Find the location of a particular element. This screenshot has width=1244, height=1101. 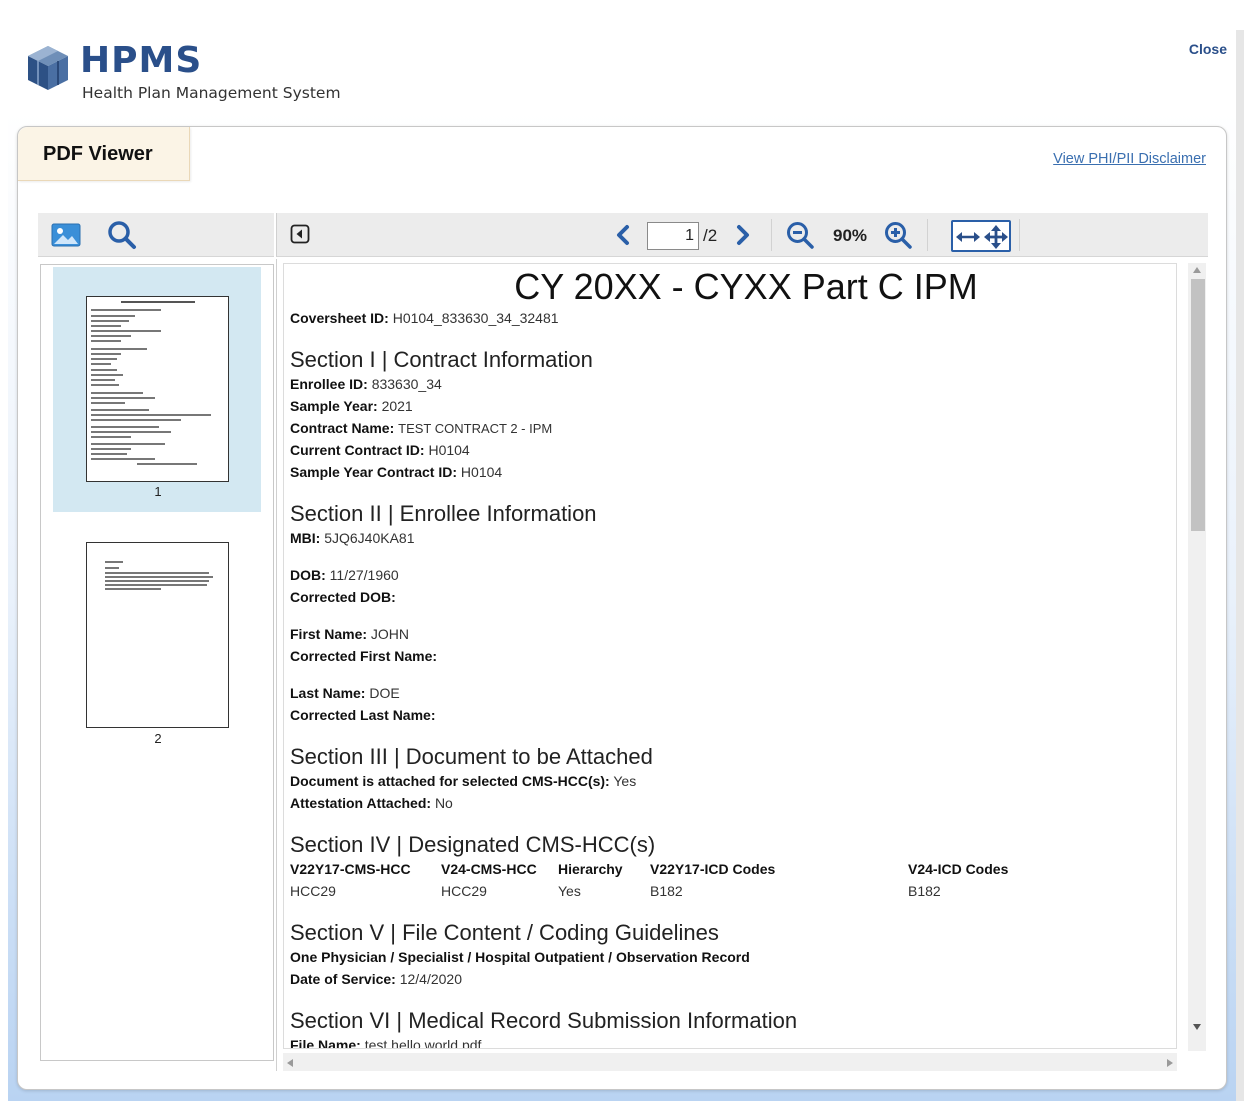

field-row: Corrected Last Name: is located at coordinates (363, 715).